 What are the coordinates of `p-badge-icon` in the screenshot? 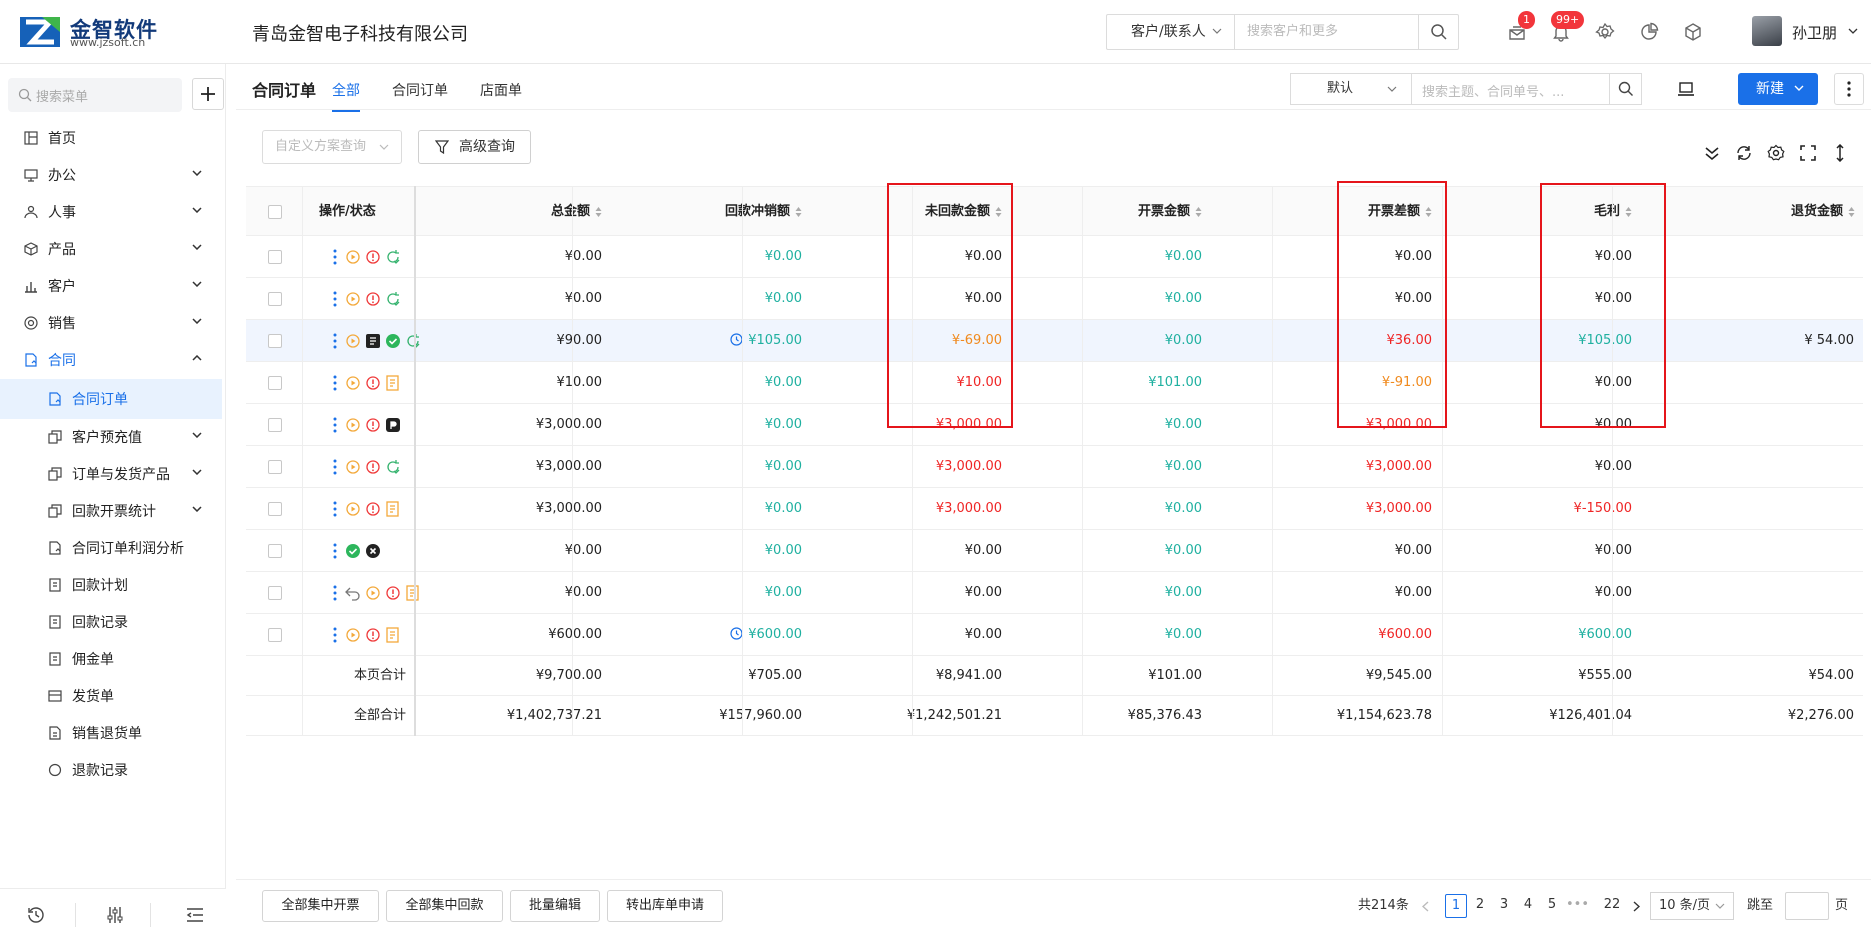 It's located at (393, 425).